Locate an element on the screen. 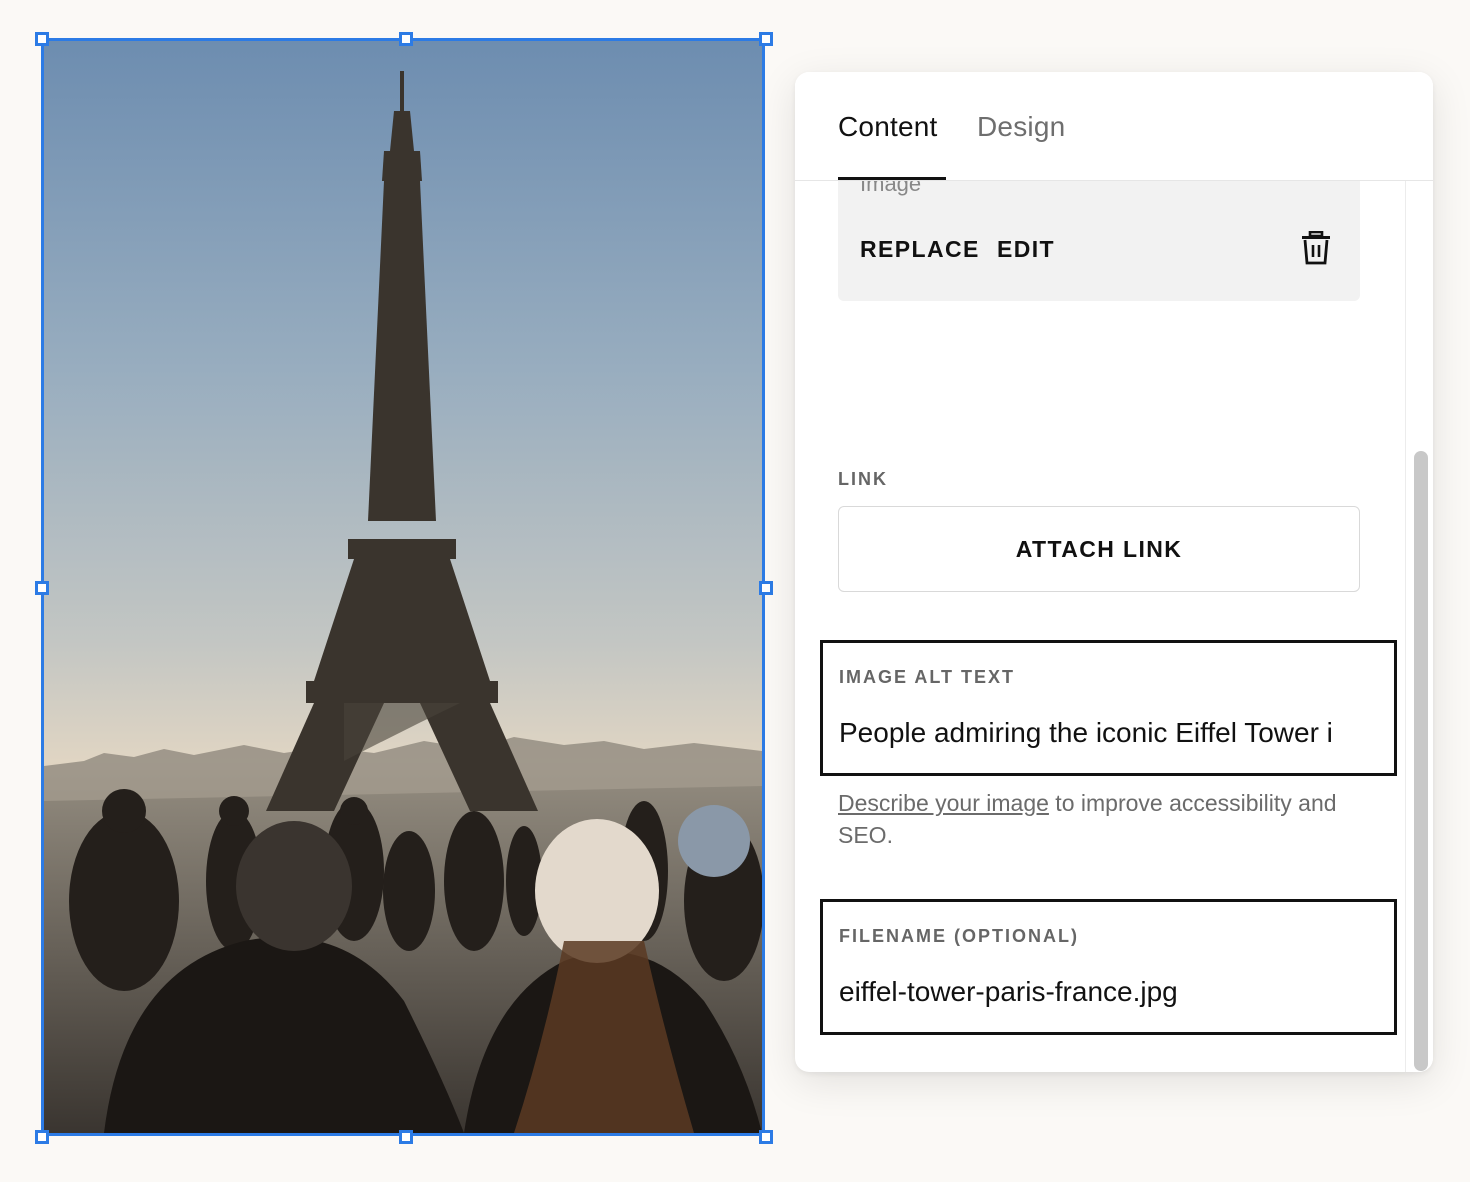 The image size is (1470, 1182). active-tab-indicator is located at coordinates (892, 178).